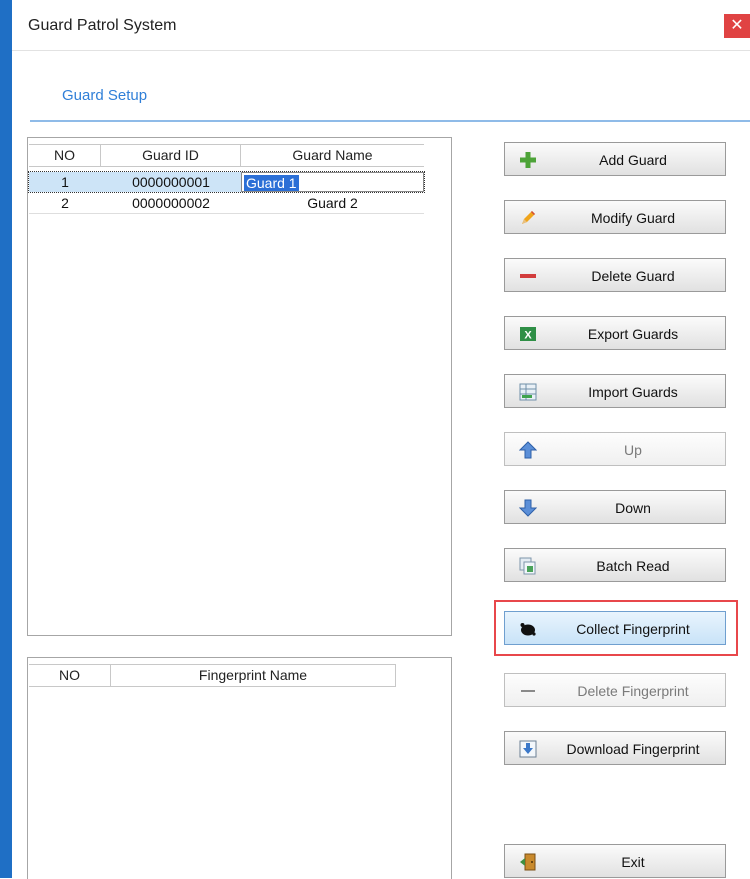  What do you see at coordinates (633, 691) in the screenshot?
I see `delete-fingerprint-label: Delete Fingerprint` at bounding box center [633, 691].